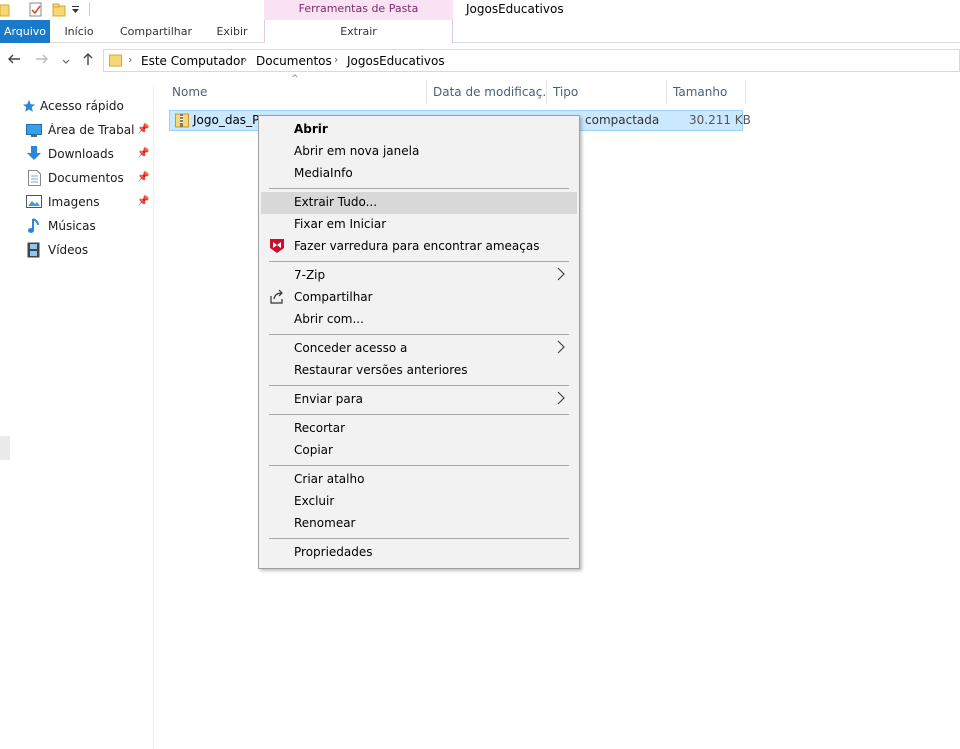 This screenshot has width=960, height=749. Describe the element at coordinates (34, 203) in the screenshot. I see `image-icon` at that location.